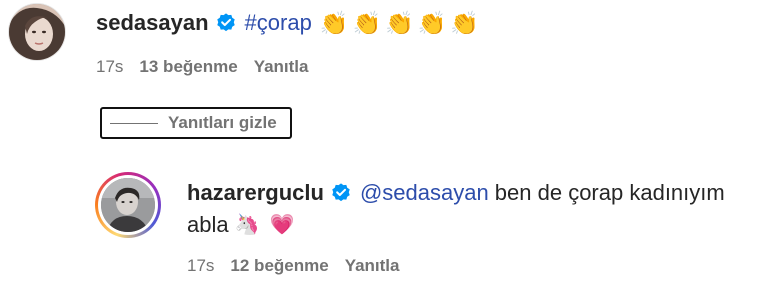 Image resolution: width=770 pixels, height=291 pixels. Describe the element at coordinates (222, 122) in the screenshot. I see `hide-replies-label: Yanıtları gizle` at that location.